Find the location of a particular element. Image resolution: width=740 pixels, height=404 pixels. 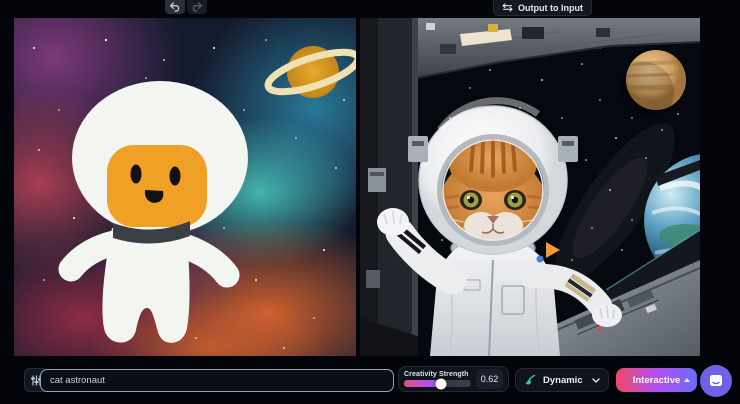

chat-widget-button is located at coordinates (716, 381).